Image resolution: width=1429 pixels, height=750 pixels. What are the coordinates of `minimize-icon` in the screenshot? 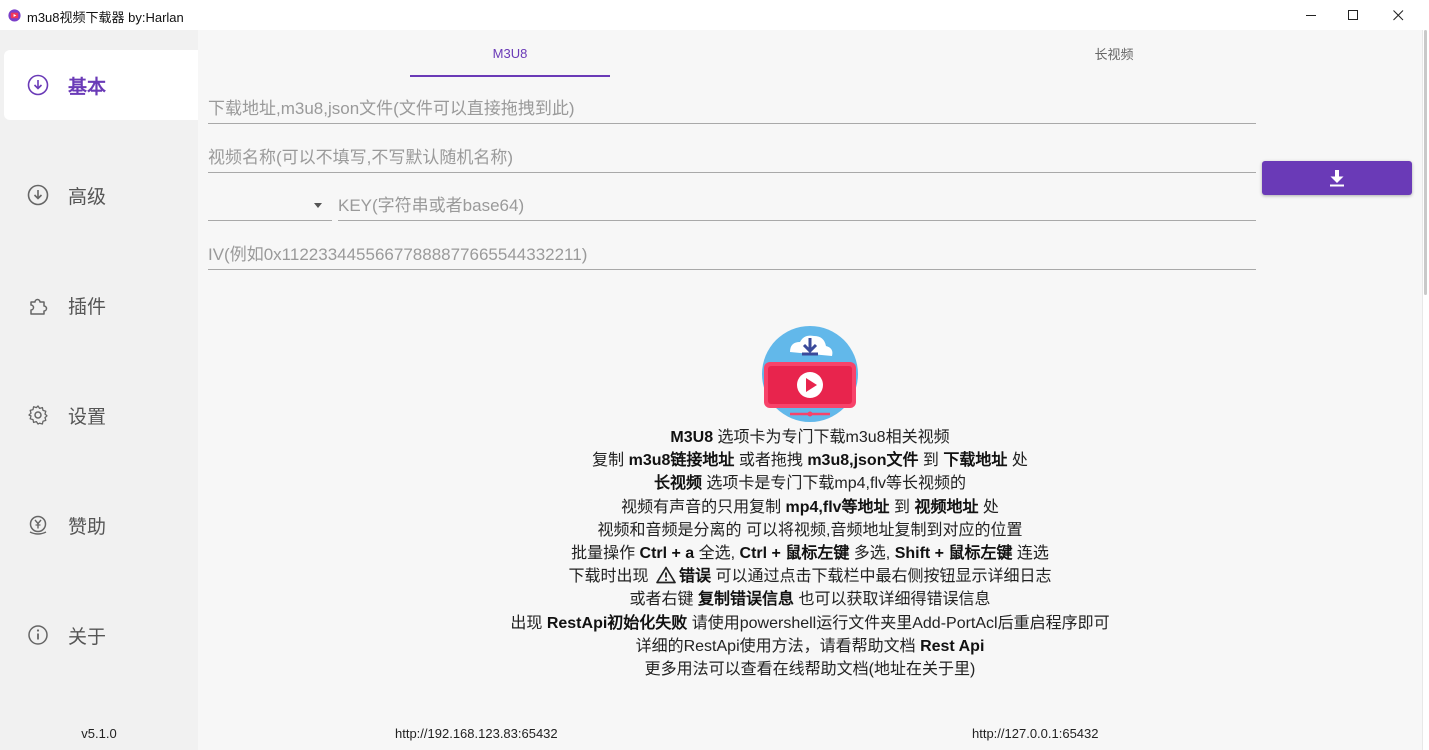 It's located at (1310, 15).